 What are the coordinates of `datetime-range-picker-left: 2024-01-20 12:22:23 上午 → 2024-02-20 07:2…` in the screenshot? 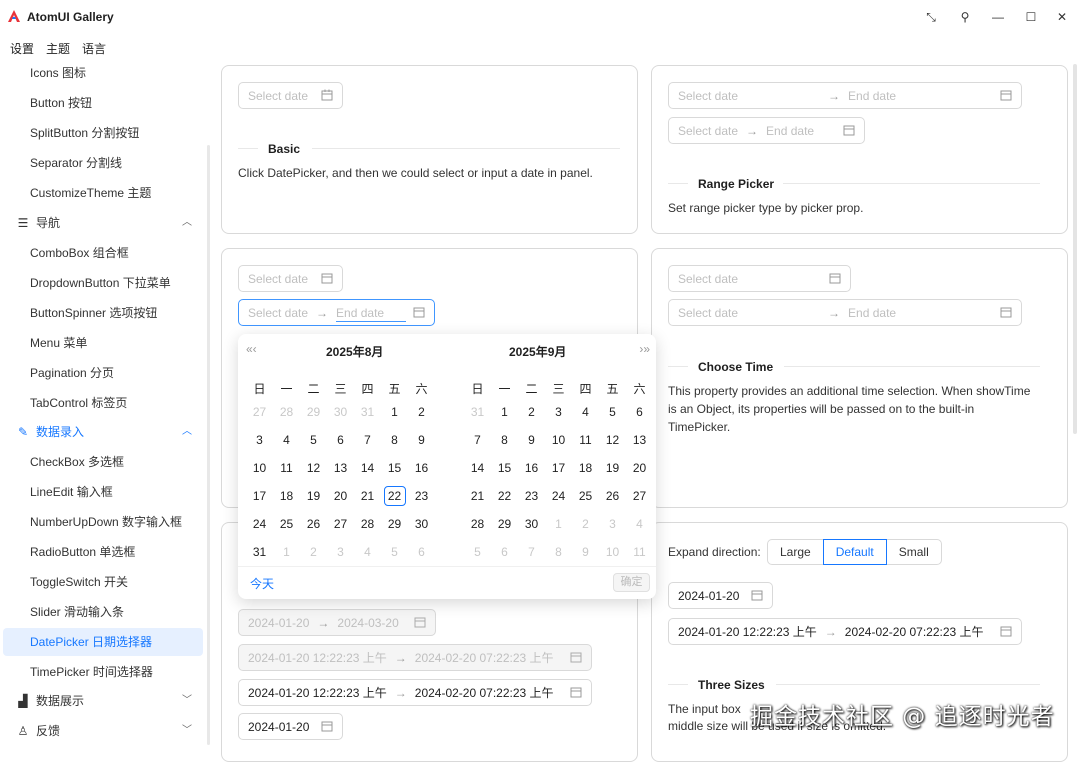 It's located at (415, 692).